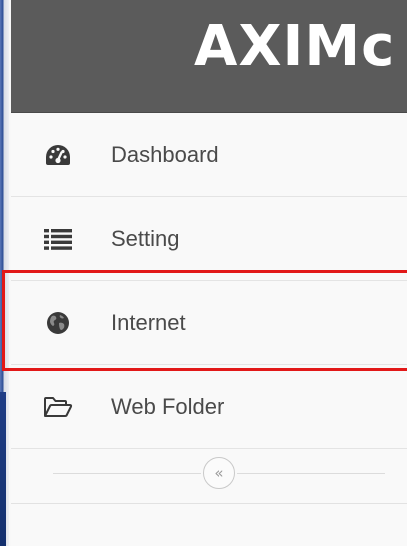 The image size is (407, 546). What do you see at coordinates (168, 406) in the screenshot?
I see `sidebar-item-label: Web Folder` at bounding box center [168, 406].